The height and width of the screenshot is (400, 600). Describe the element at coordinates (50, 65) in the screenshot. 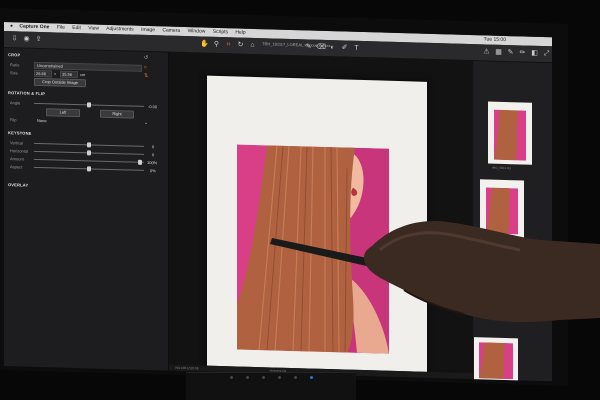

I see `ratio-value: Unconstrained` at that location.